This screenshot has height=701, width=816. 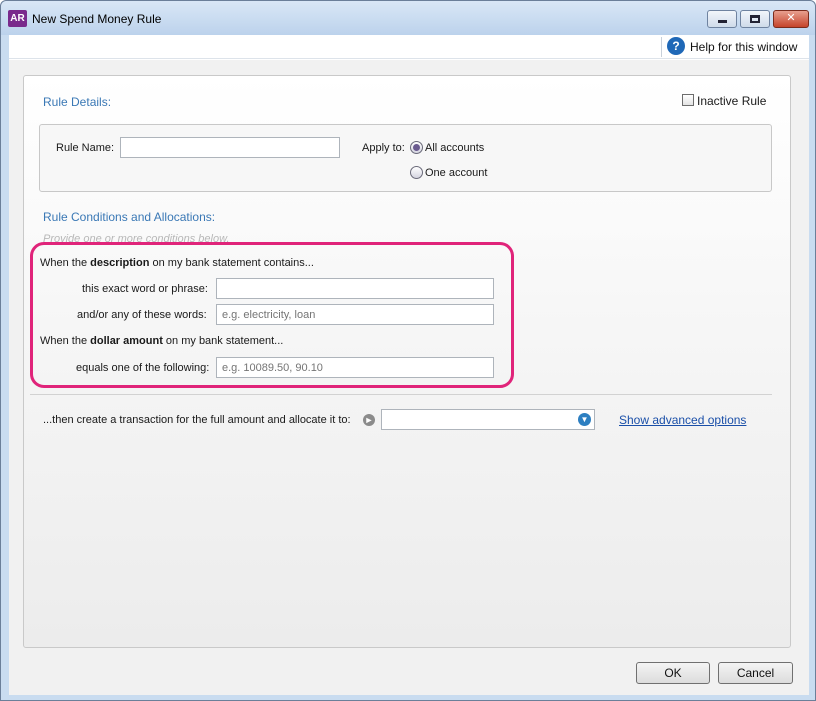 What do you see at coordinates (408, 18) in the screenshot?
I see `title-bar: AR New Spend Money Rule ✕` at bounding box center [408, 18].